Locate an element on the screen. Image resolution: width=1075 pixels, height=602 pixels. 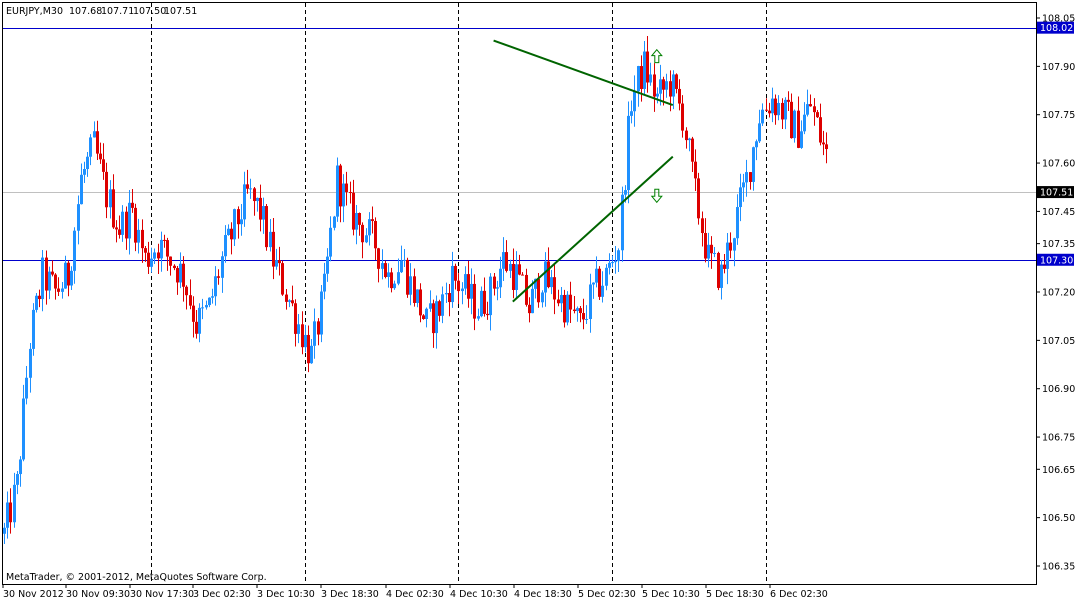
x-tick-label: 30 Nov 2012 is located at coordinates (33, 594).